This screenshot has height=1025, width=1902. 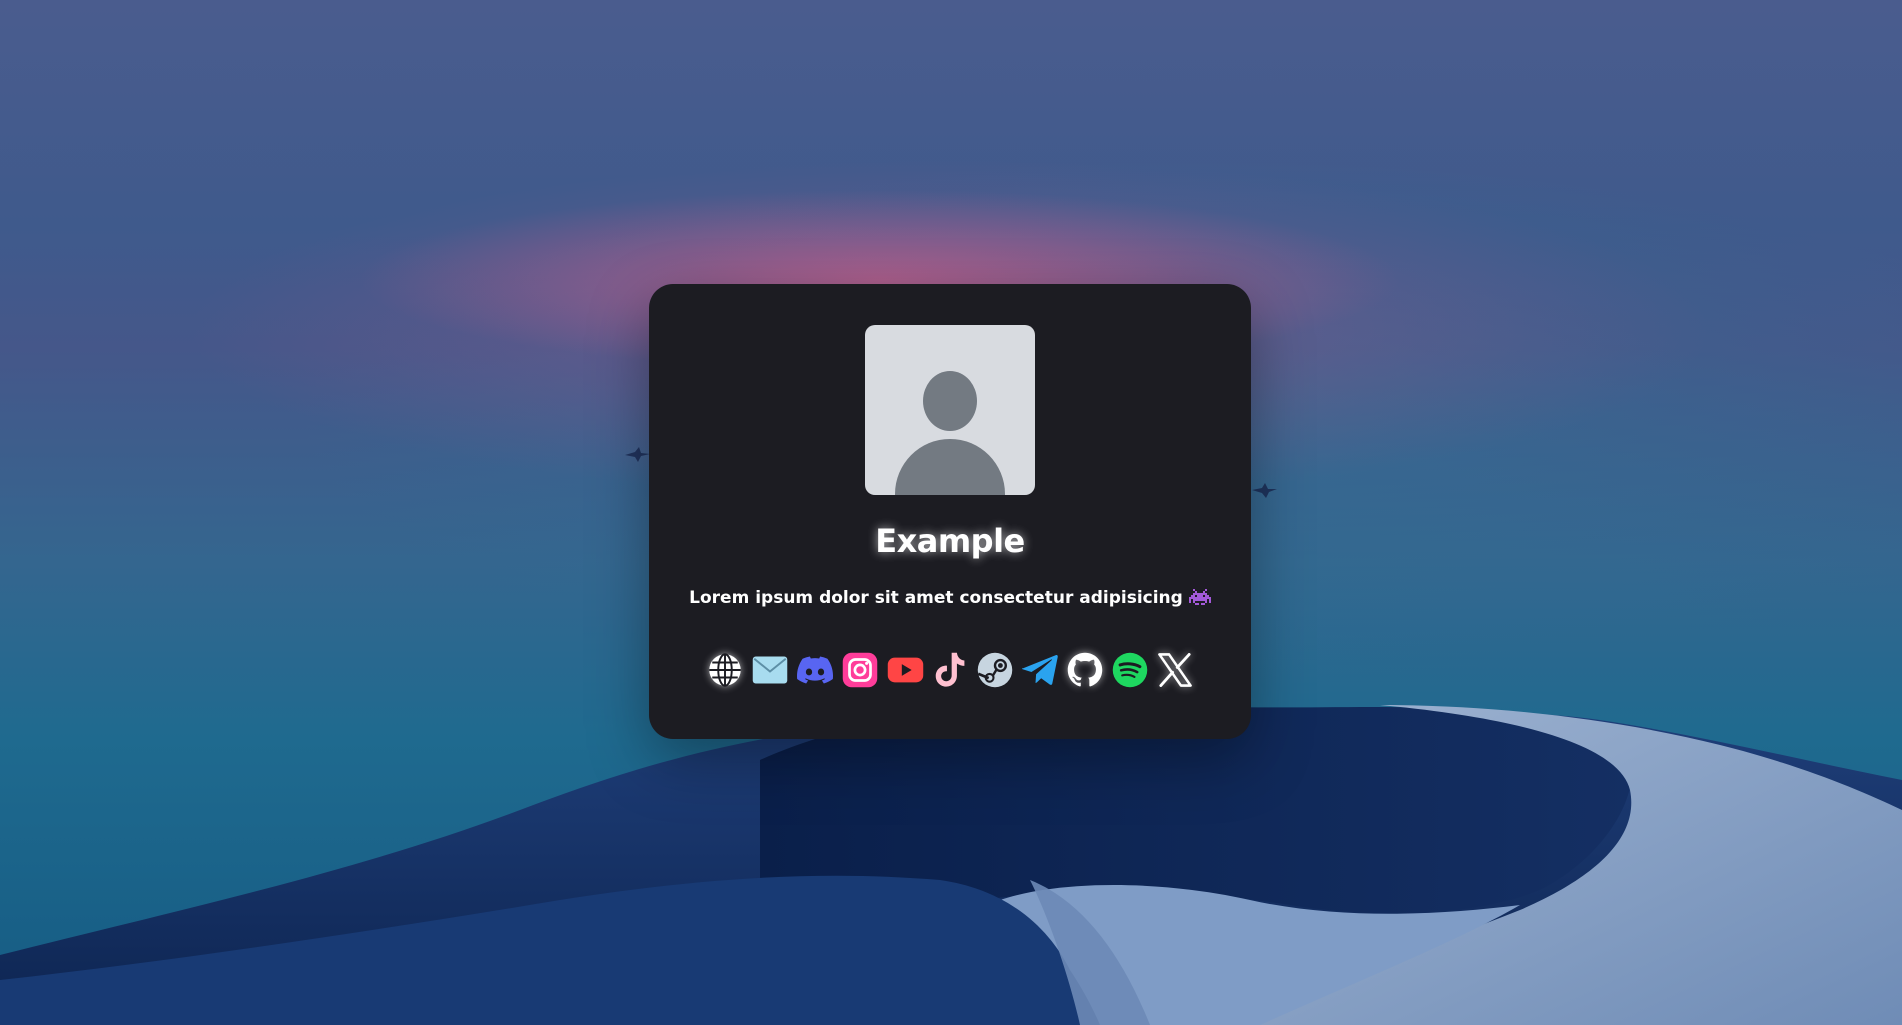 I want to click on website-link, so click(x=725, y=669).